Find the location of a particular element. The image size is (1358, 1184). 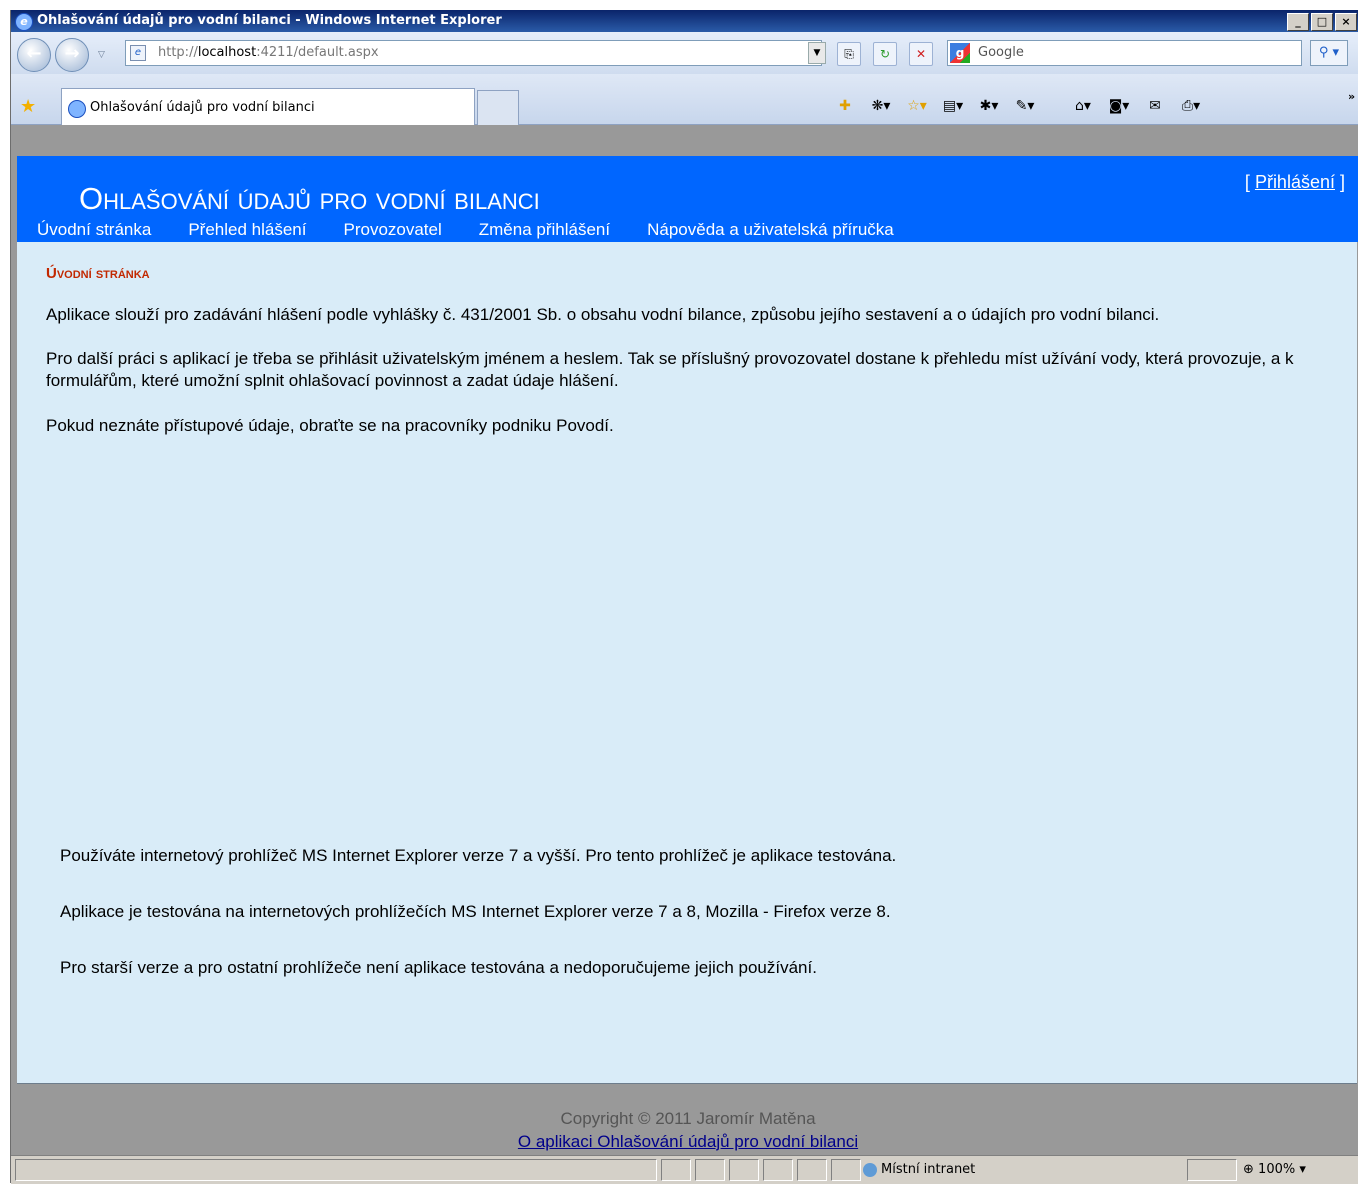

close-button: × is located at coordinates (1346, 22).